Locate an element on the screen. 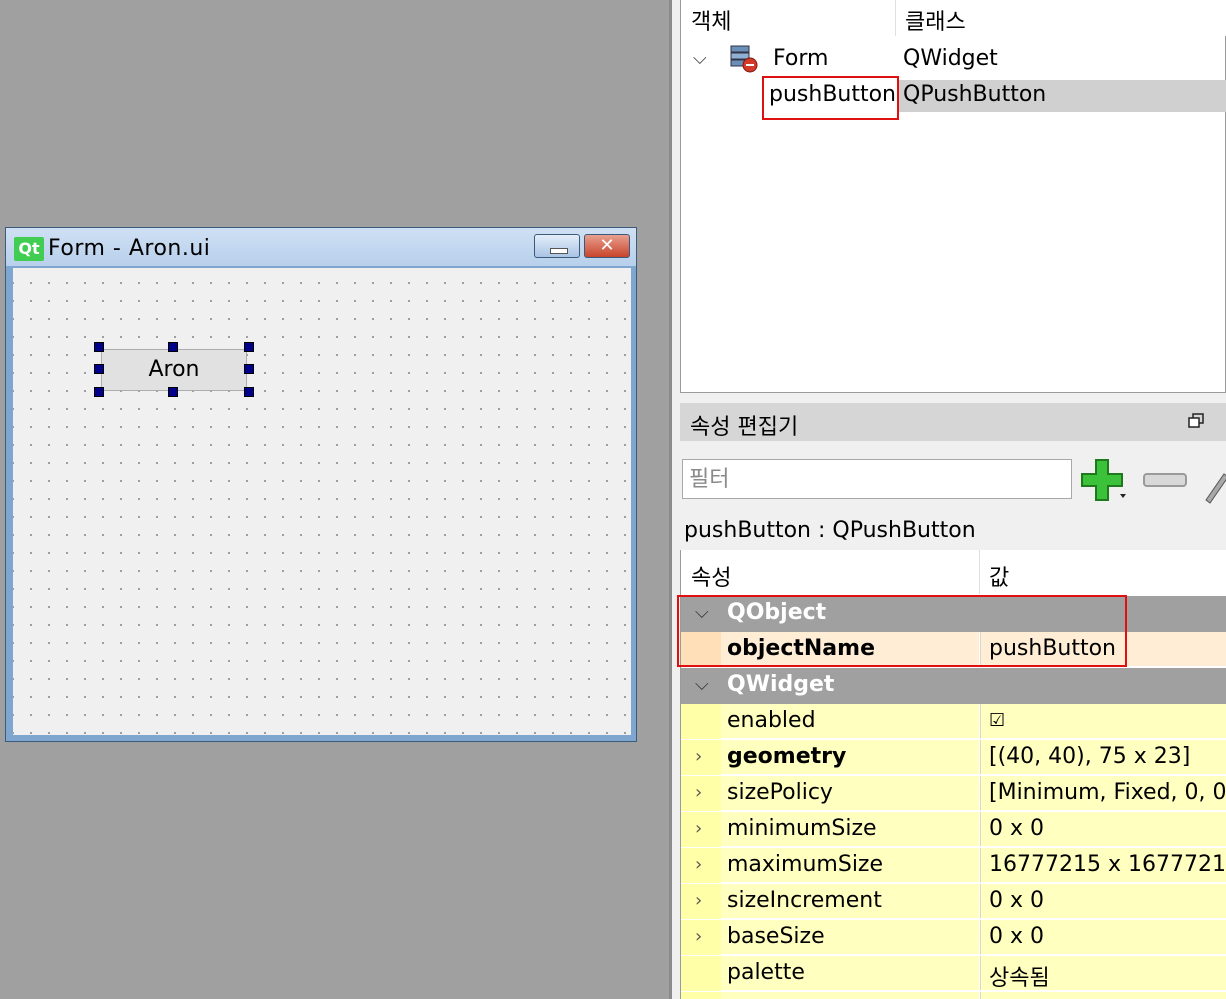  property-value: 상속됨 is located at coordinates (1019, 976).